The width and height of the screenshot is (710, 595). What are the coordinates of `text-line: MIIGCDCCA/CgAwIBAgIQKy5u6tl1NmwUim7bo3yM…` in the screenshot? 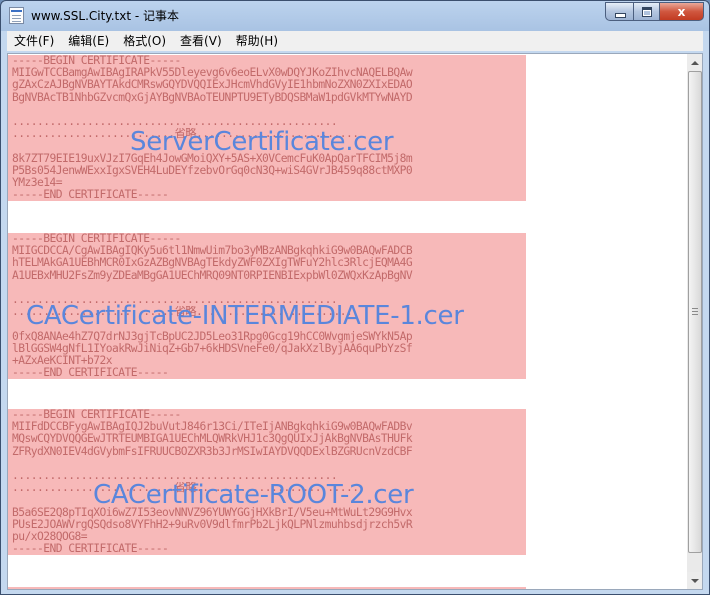 It's located at (212, 251).